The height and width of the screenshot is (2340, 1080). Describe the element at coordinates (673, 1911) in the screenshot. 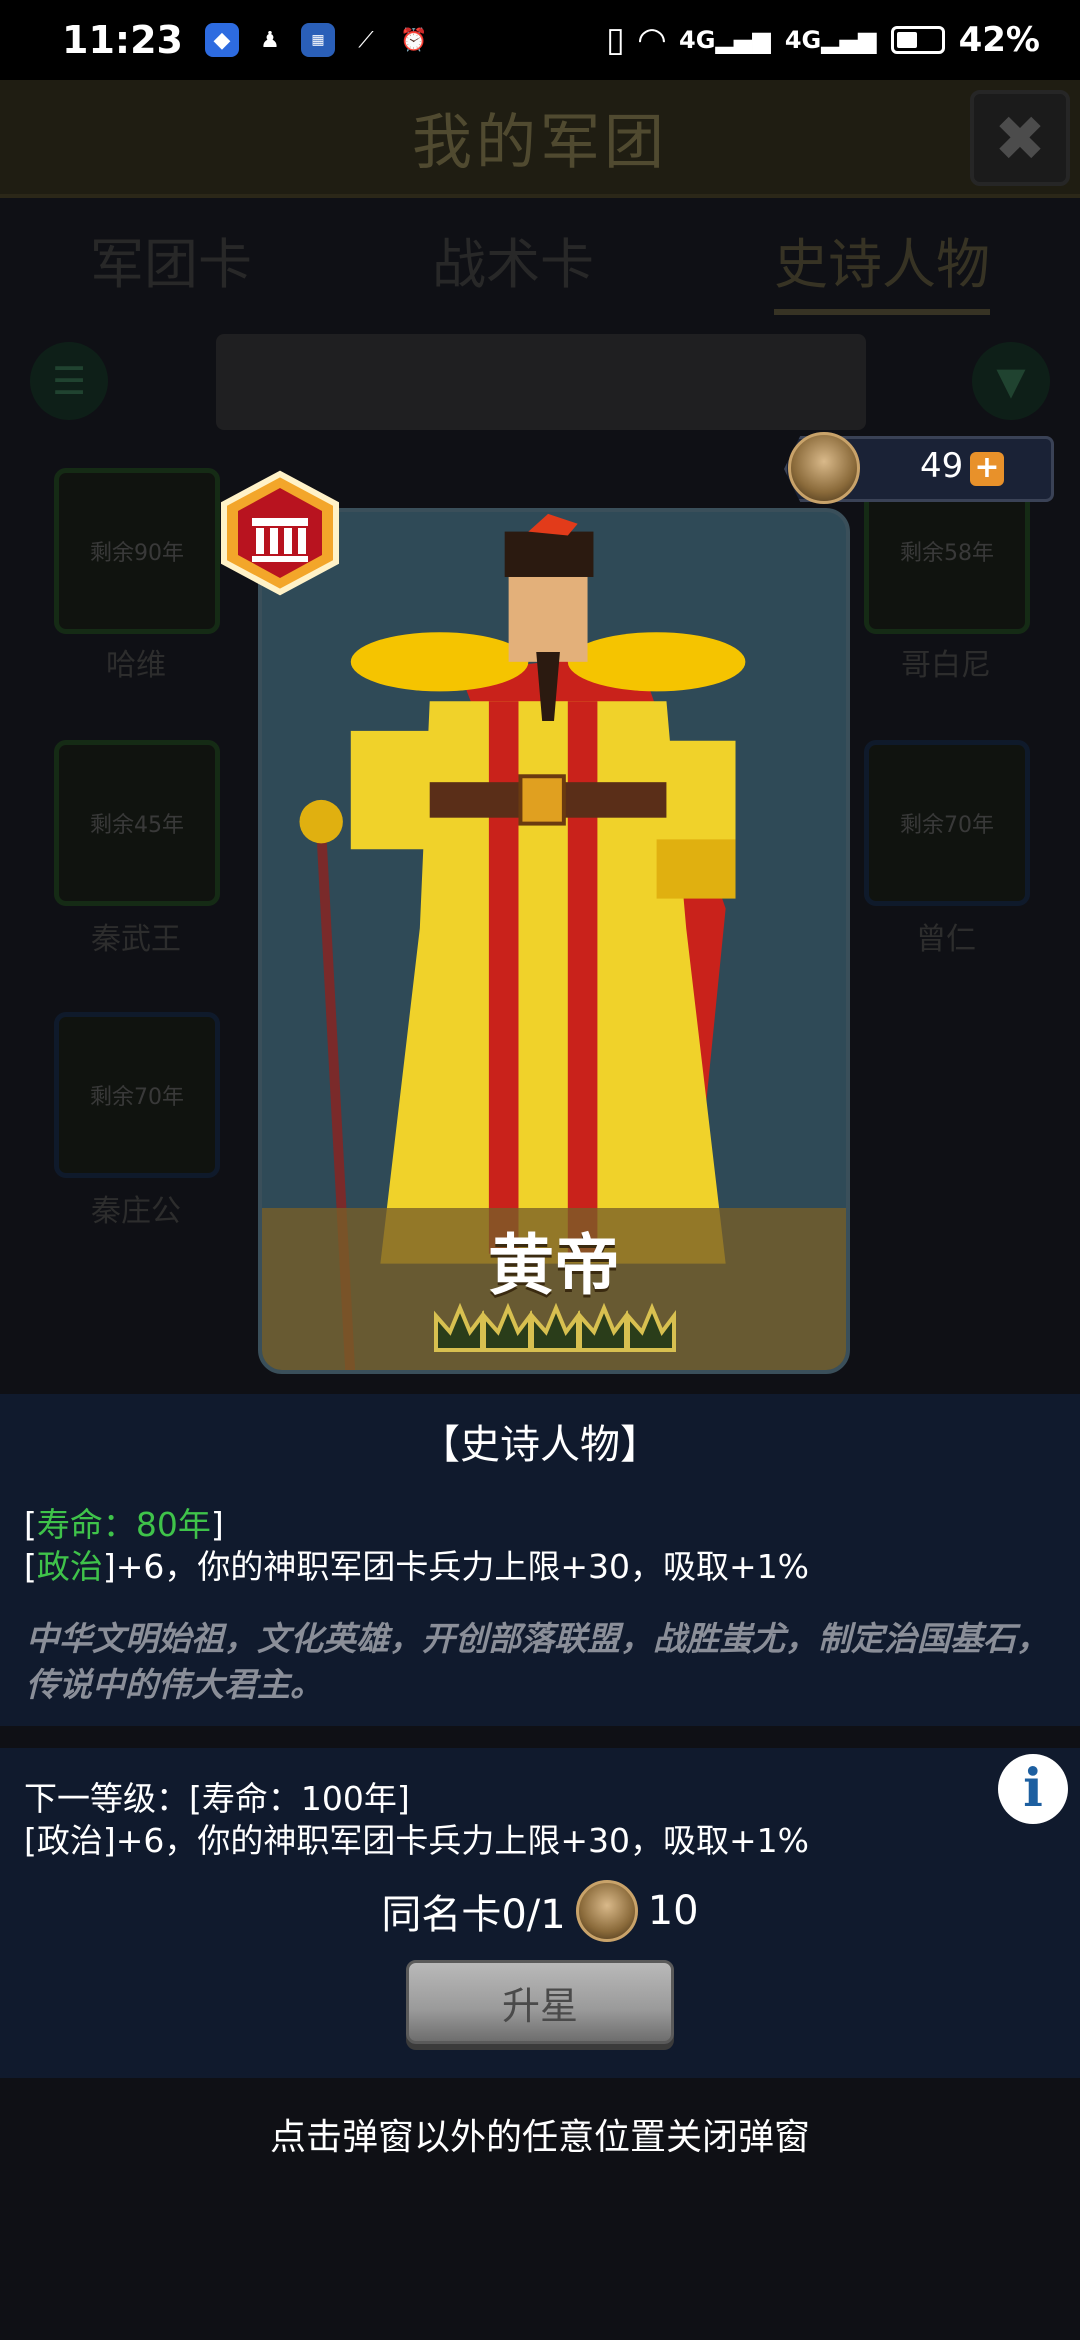

I see `same-card-cost: 10` at that location.